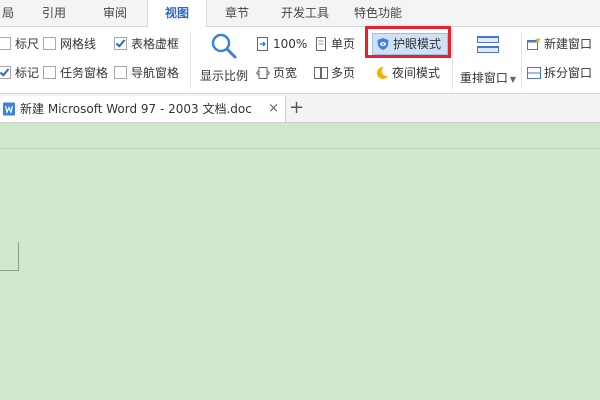 Image resolution: width=600 pixels, height=400 pixels. Describe the element at coordinates (27, 44) in the screenshot. I see `ruler-label: 标尺` at that location.